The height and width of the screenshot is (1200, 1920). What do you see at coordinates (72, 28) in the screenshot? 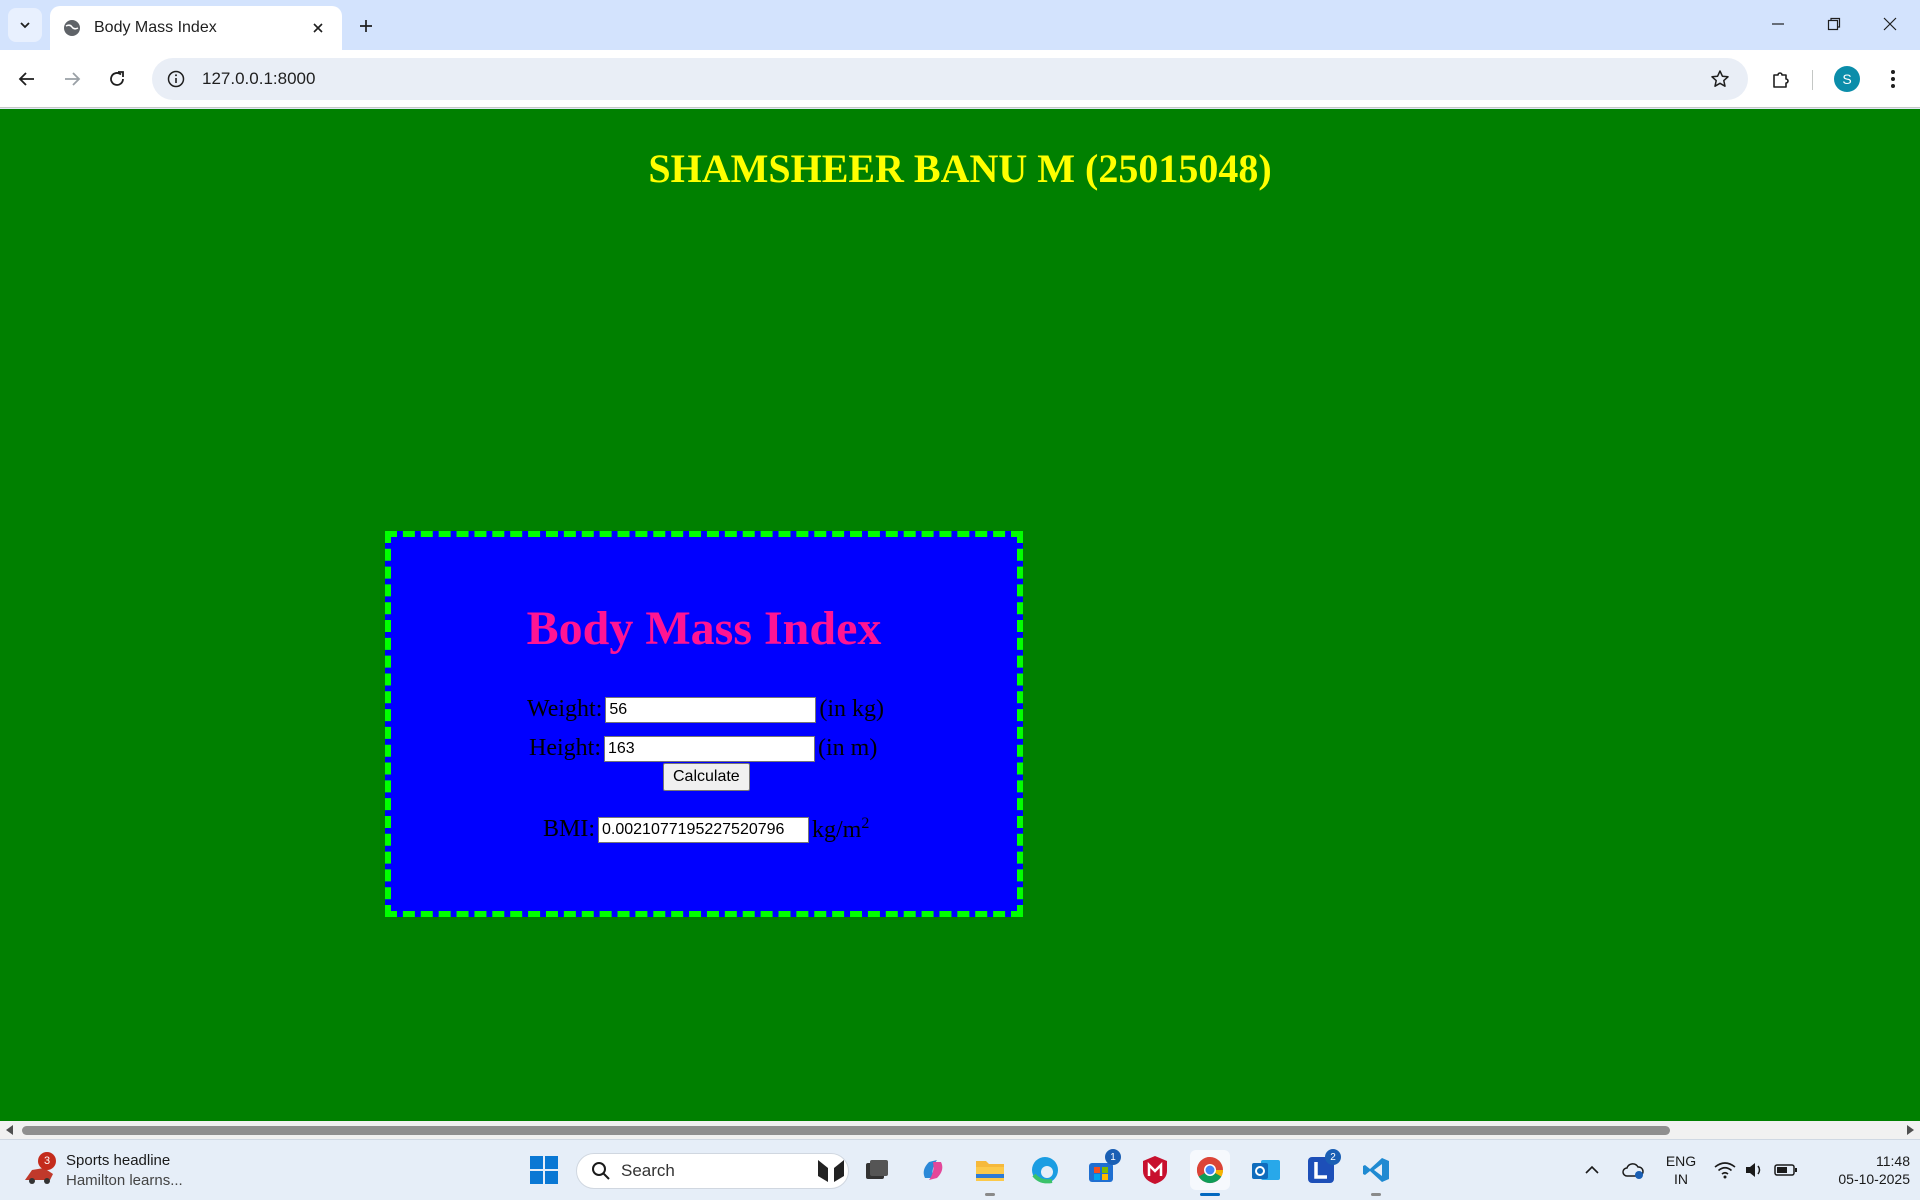
I see `globe-icon` at bounding box center [72, 28].